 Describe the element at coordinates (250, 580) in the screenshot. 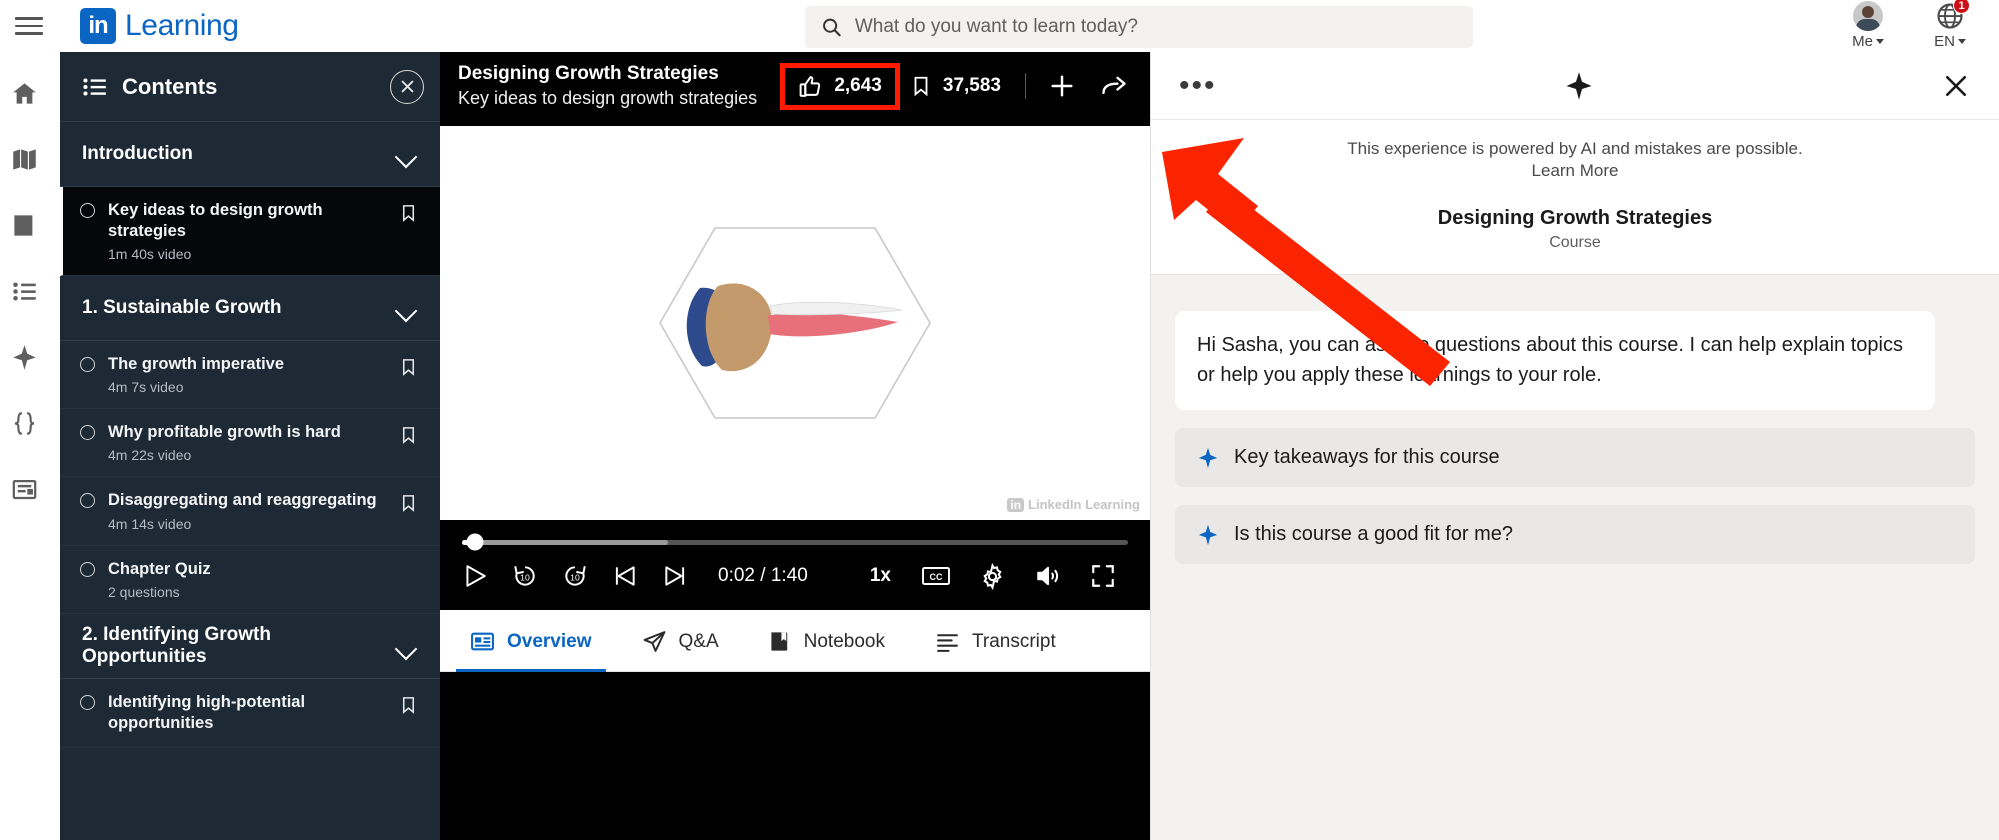

I see `lesson-item-chapter-quiz: Chapter Quiz 2 questions` at that location.